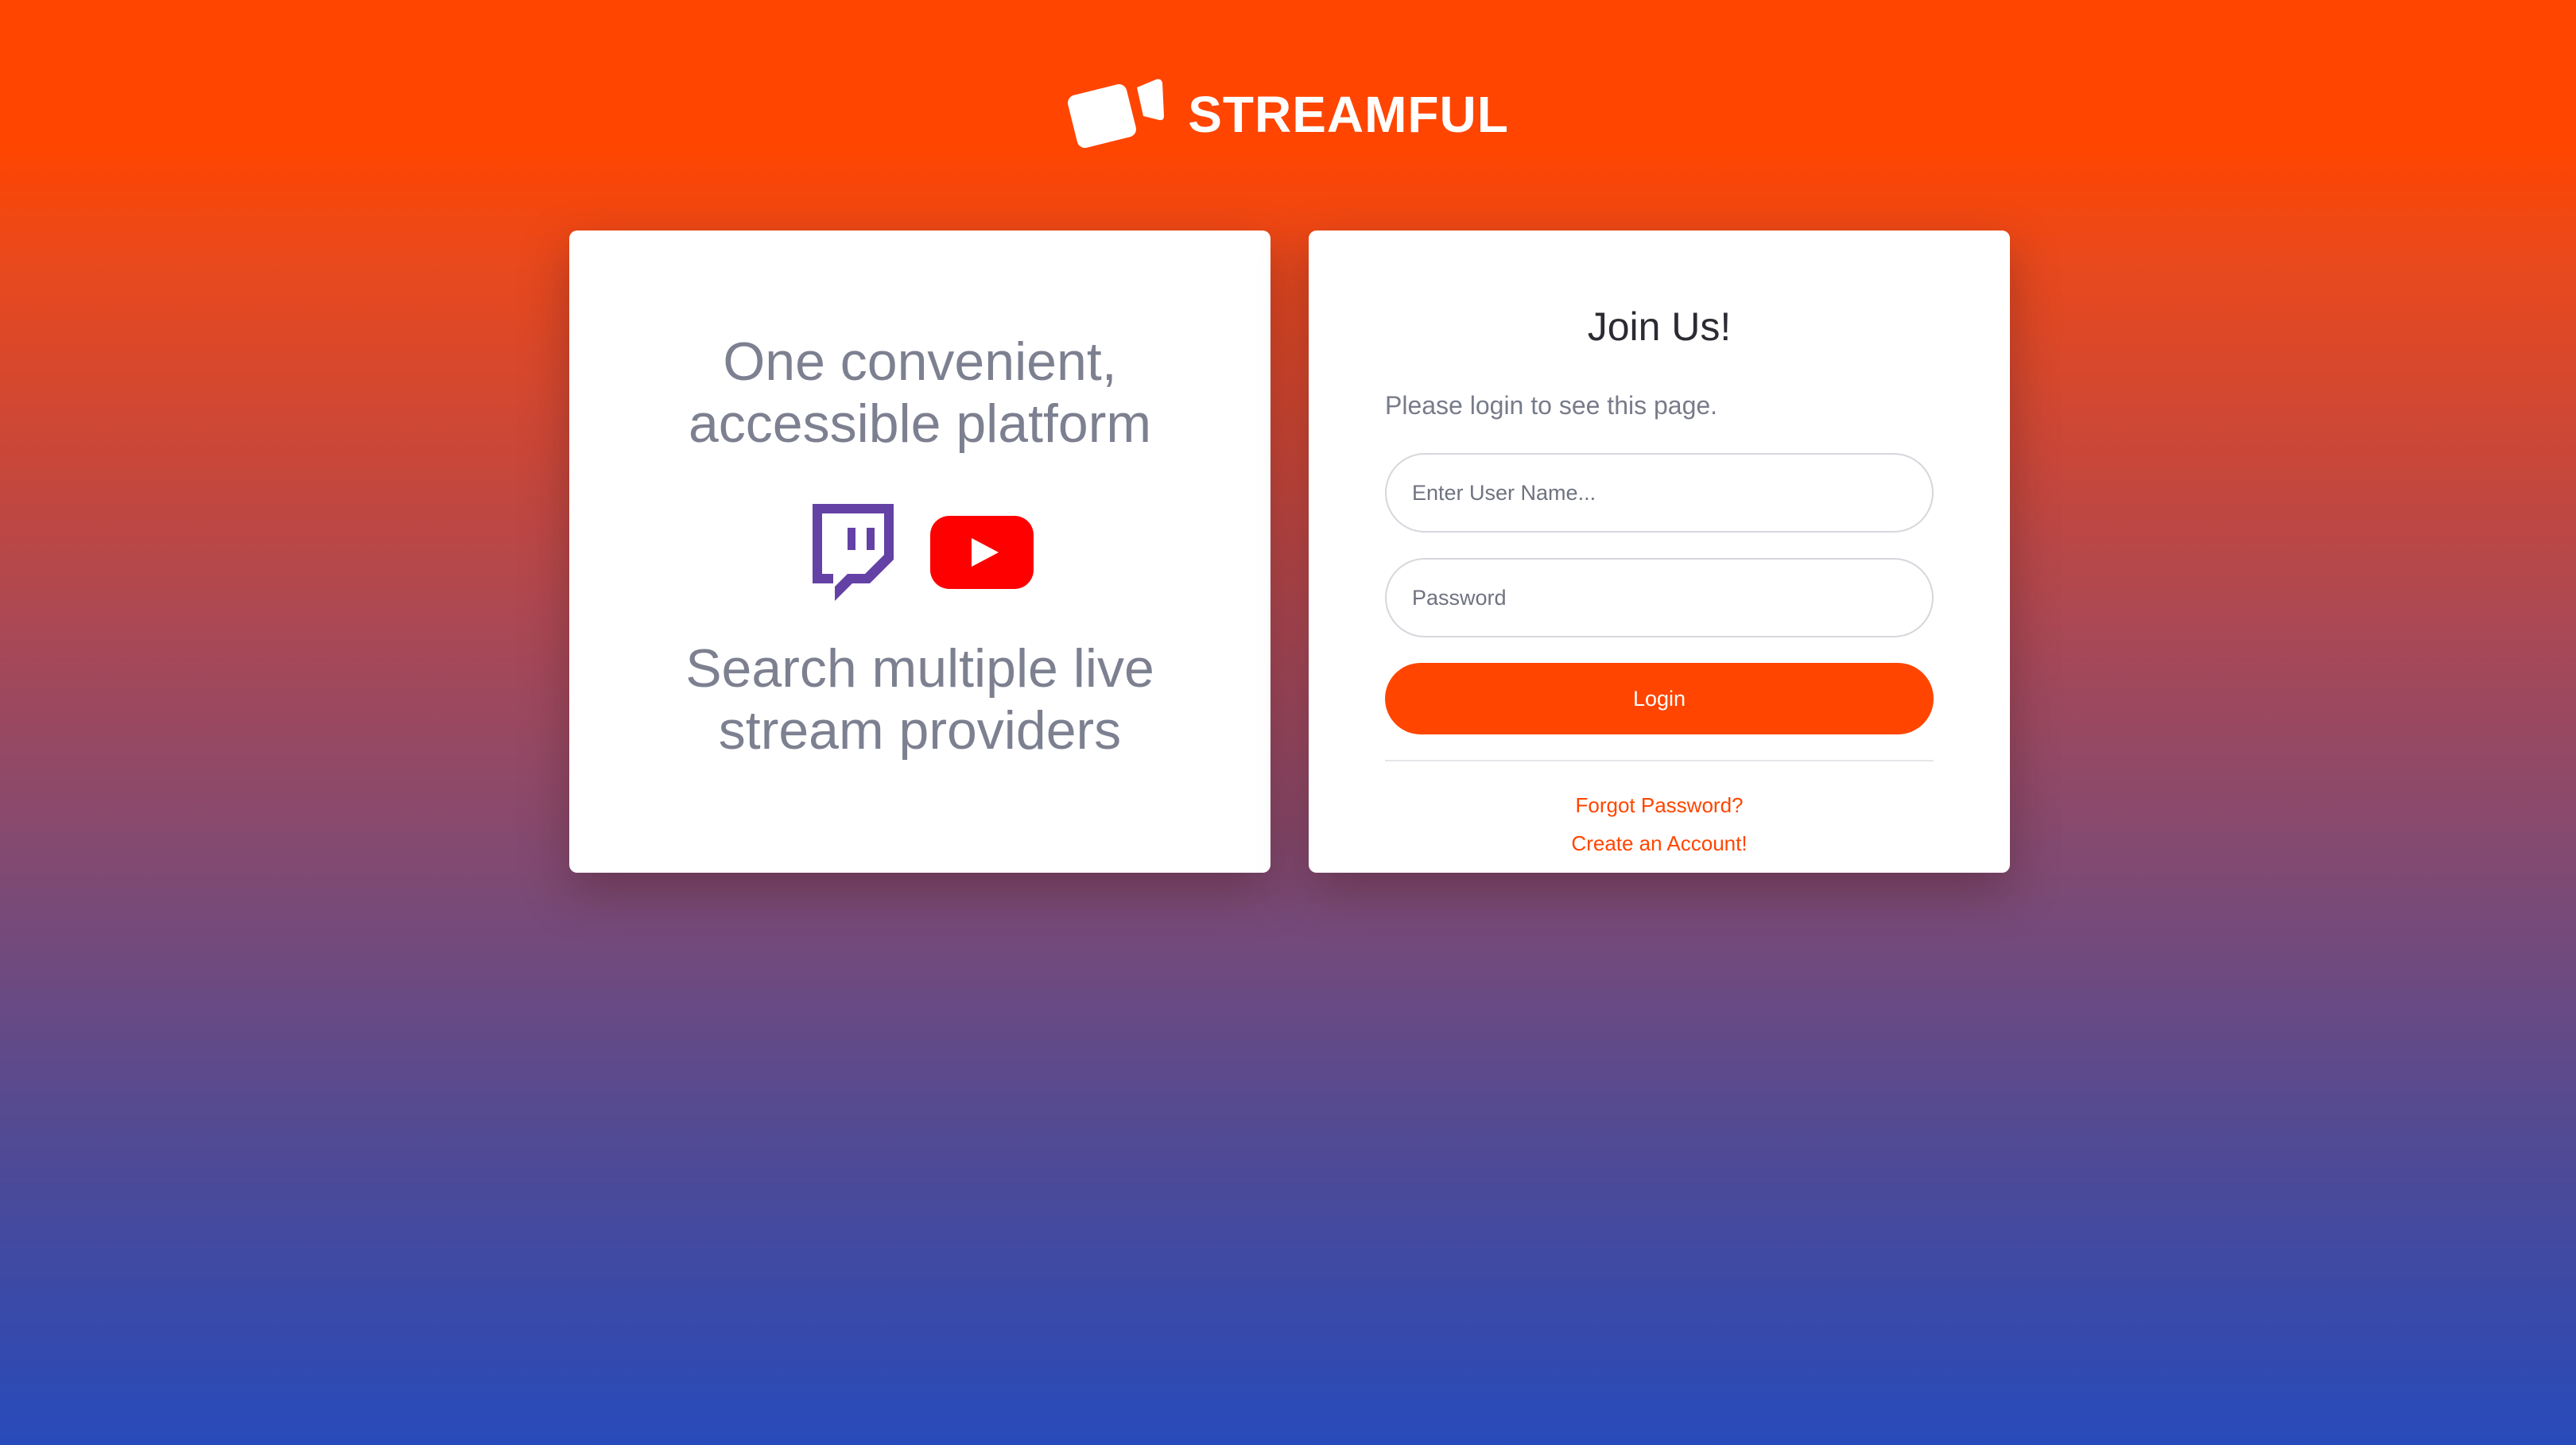  I want to click on divider, so click(1660, 760).